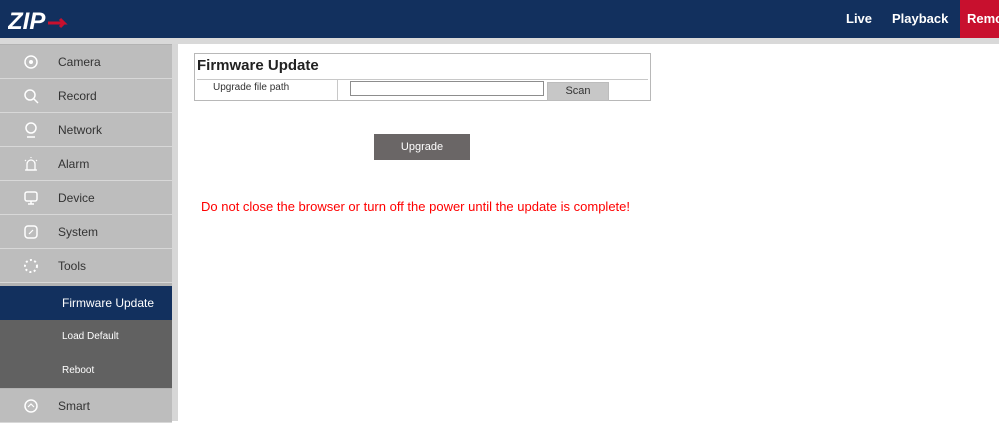 Image resolution: width=999 pixels, height=423 pixels. Describe the element at coordinates (31, 164) in the screenshot. I see `alarm-icon` at that location.